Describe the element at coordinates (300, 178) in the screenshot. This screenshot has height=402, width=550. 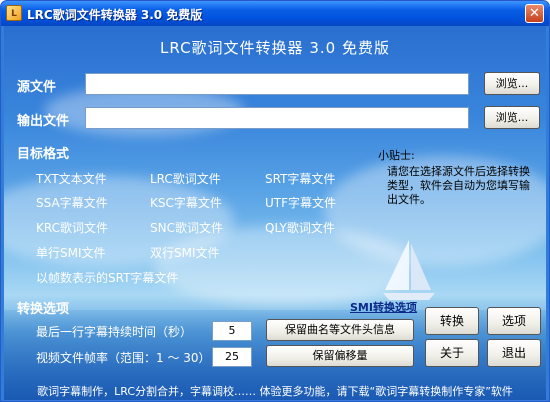
I see `format-srt: SRT字幕文件` at that location.